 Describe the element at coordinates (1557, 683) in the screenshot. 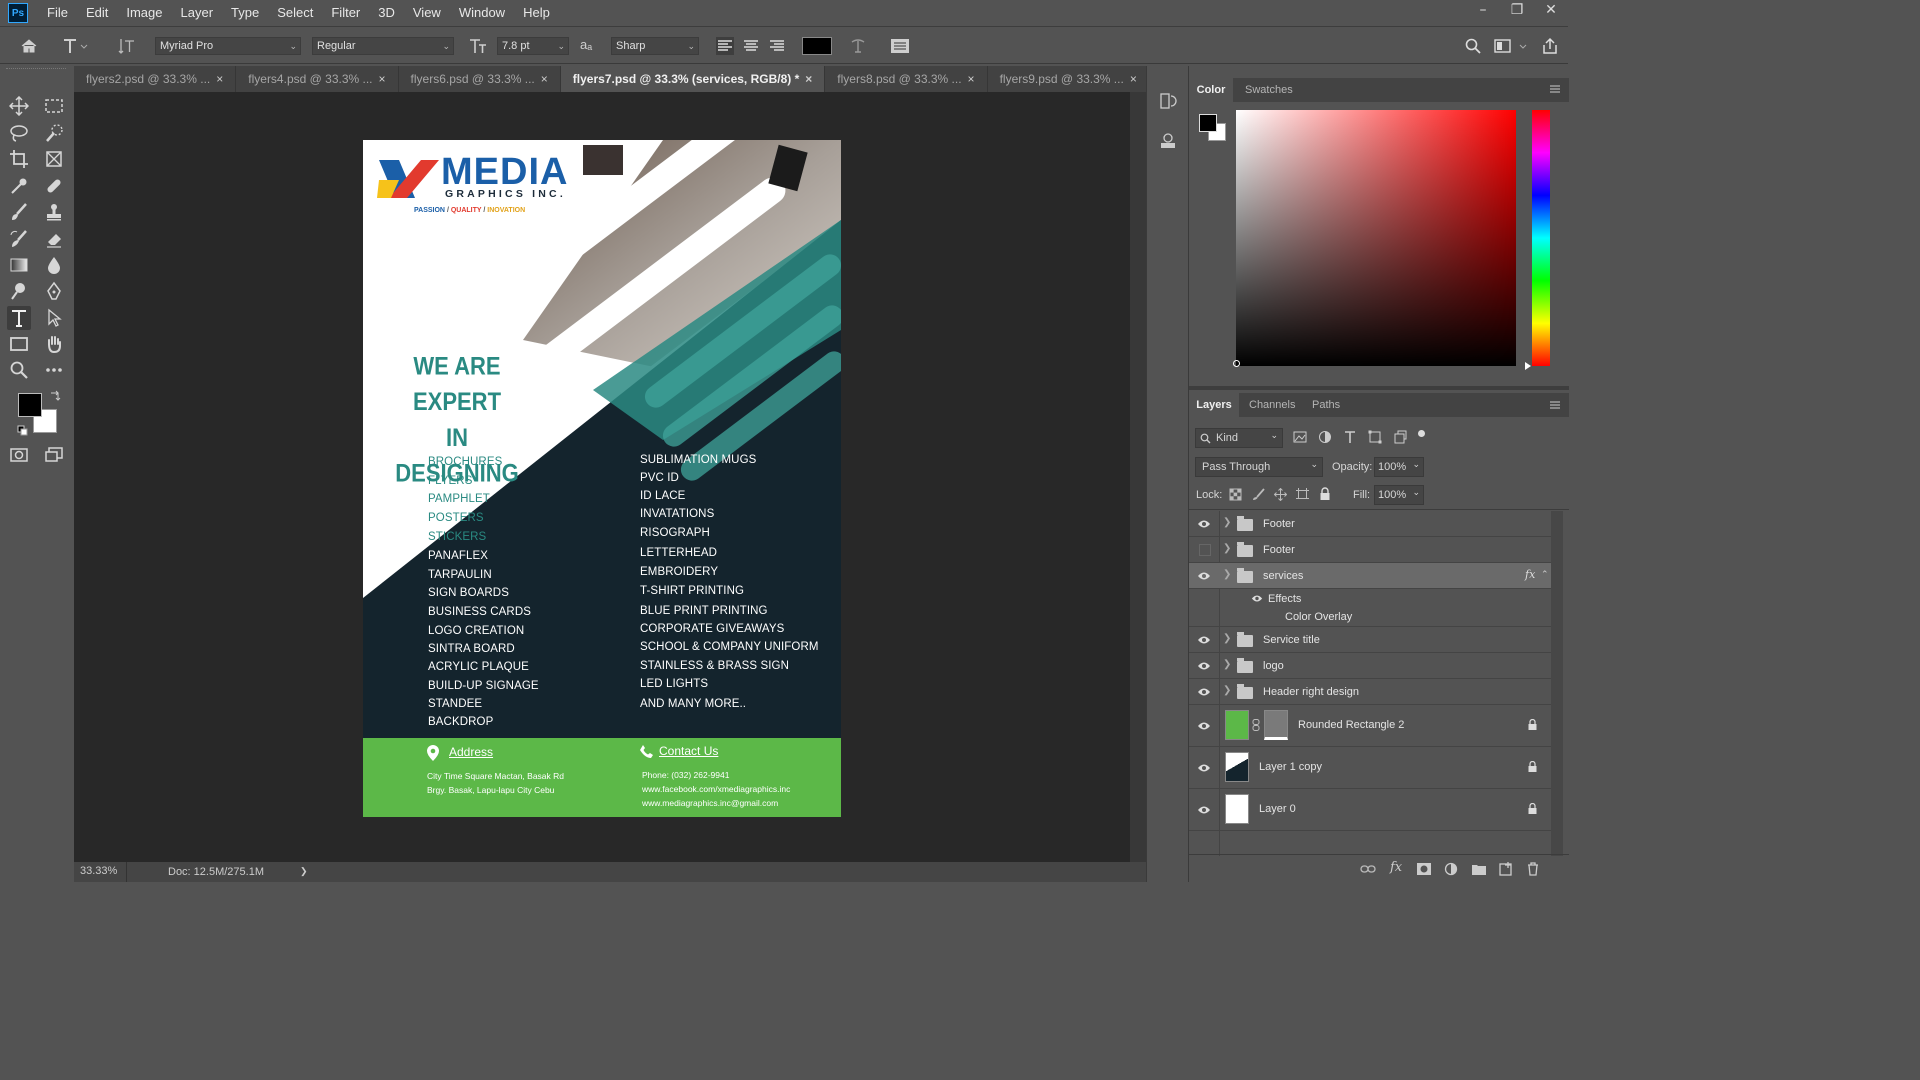

I see `layers-scrollbar` at that location.